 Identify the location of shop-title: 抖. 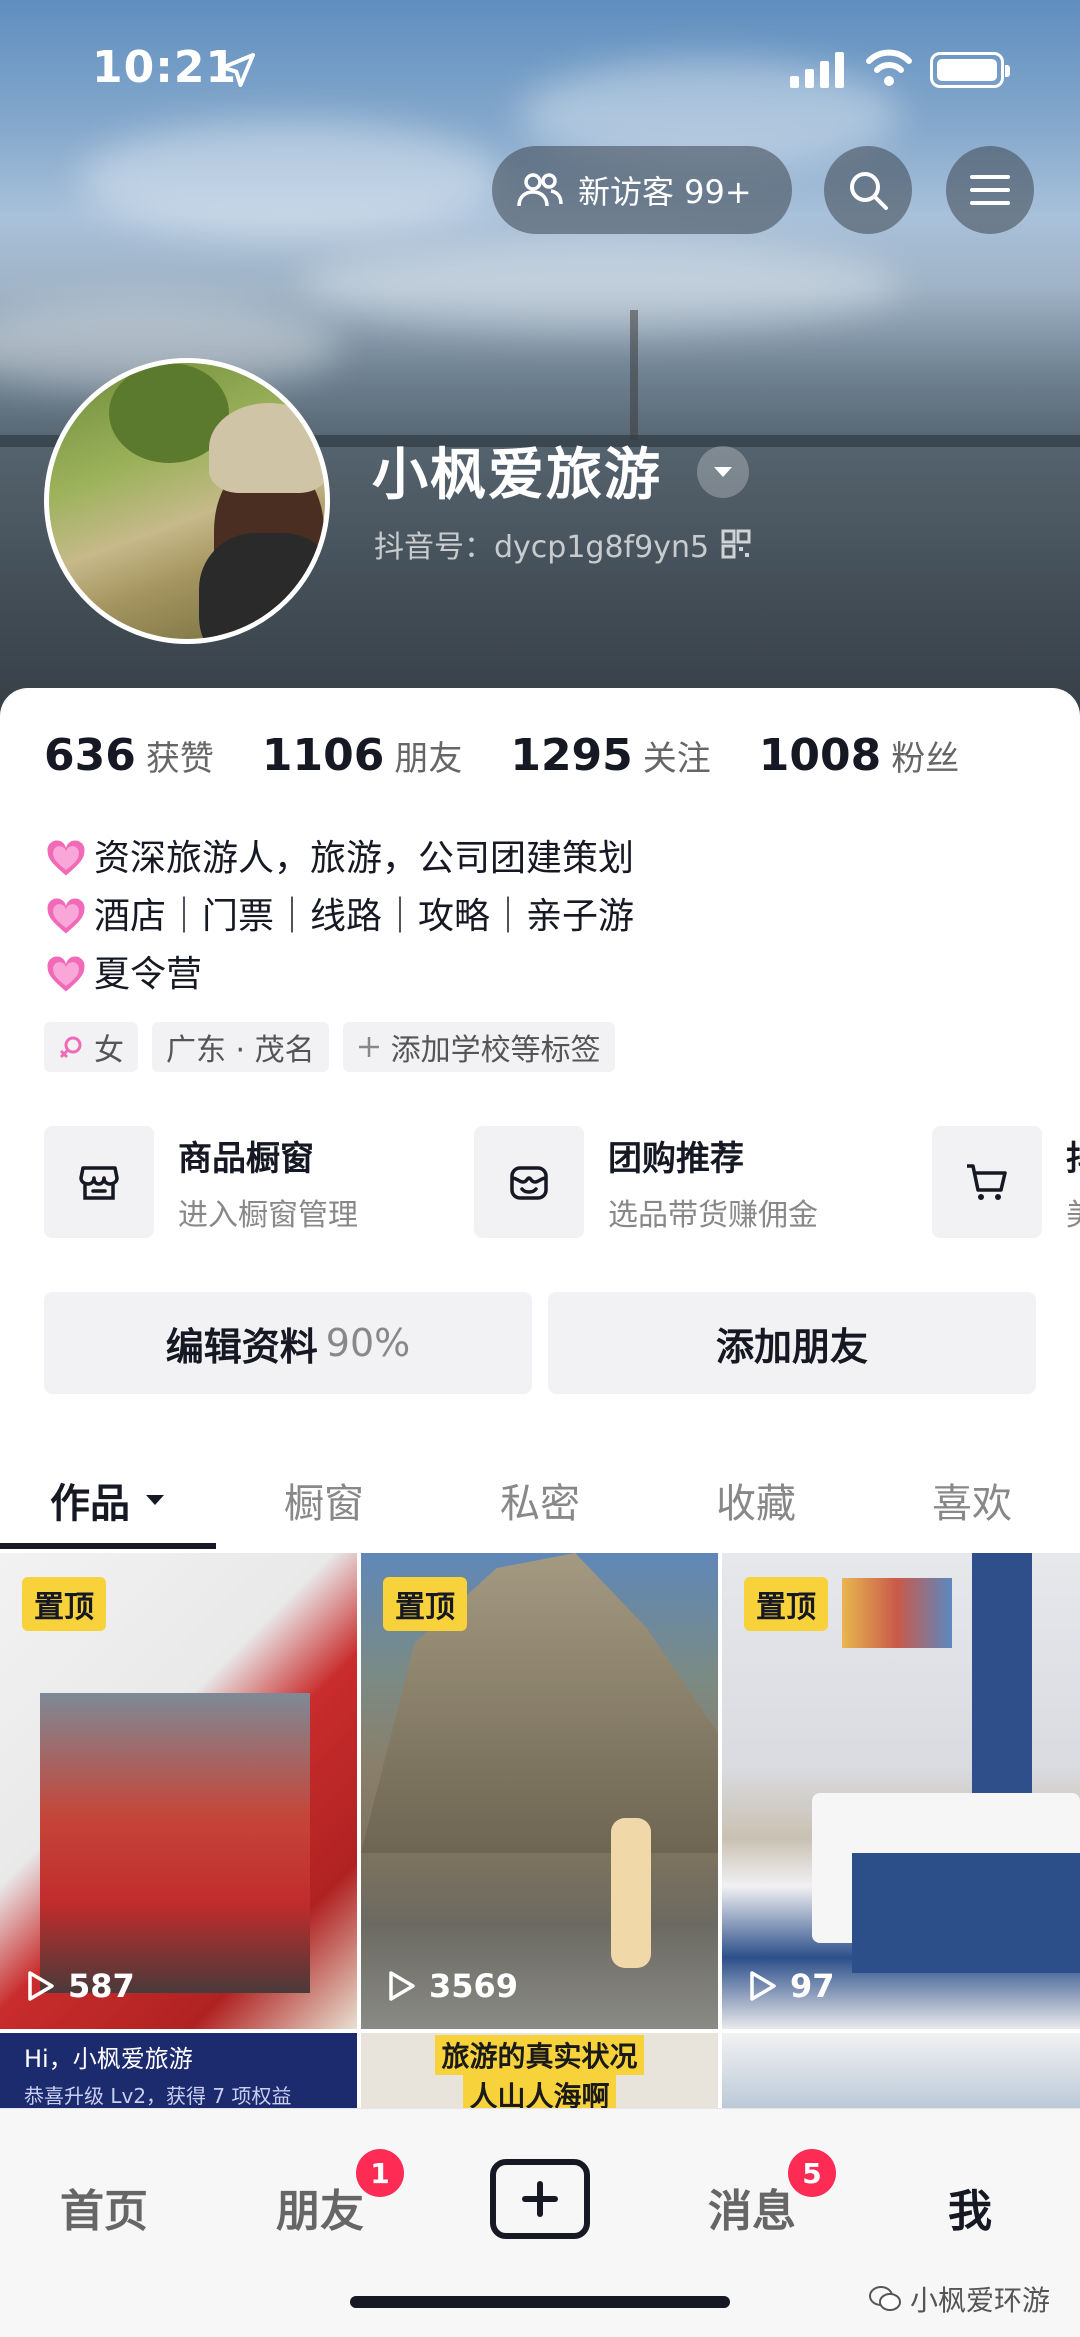
(1073, 1155).